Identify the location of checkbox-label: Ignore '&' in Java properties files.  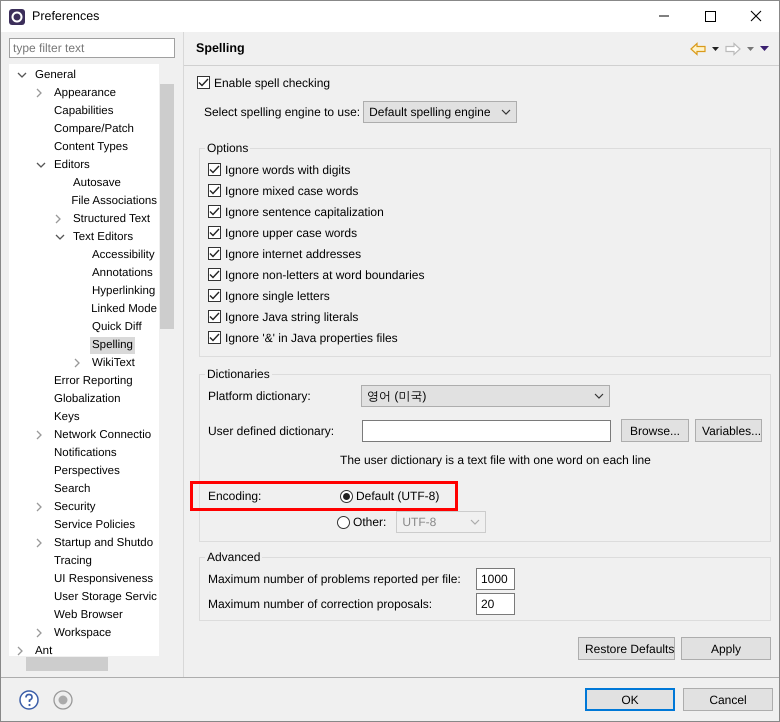
(311, 338).